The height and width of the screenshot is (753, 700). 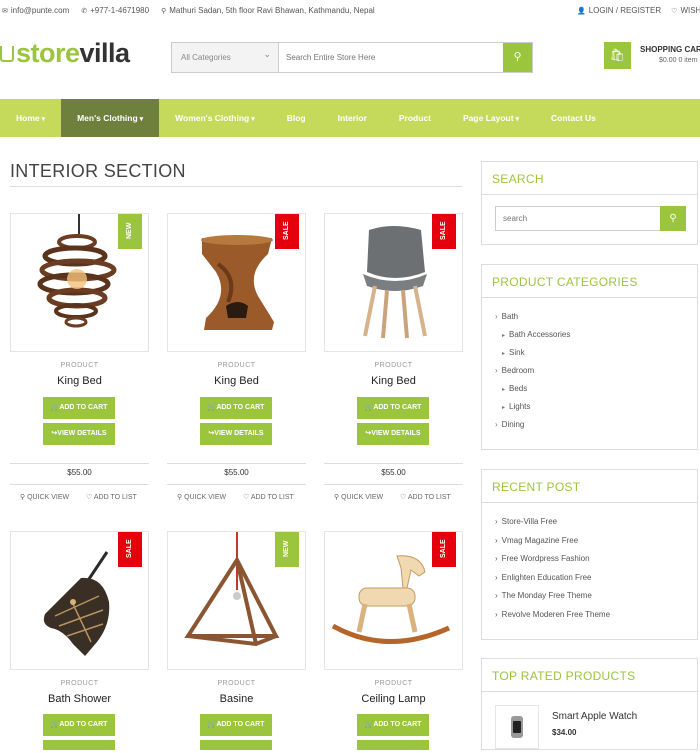 I want to click on category-bedroom: Bedroom, so click(x=514, y=370).